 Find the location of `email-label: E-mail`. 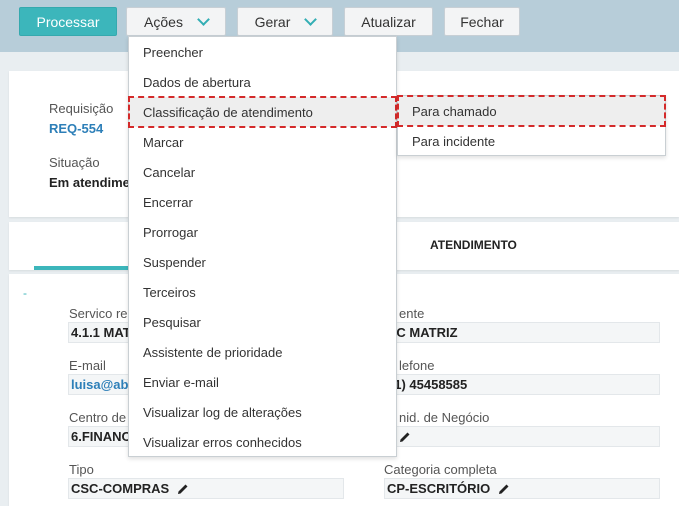

email-label: E-mail is located at coordinates (87, 365).